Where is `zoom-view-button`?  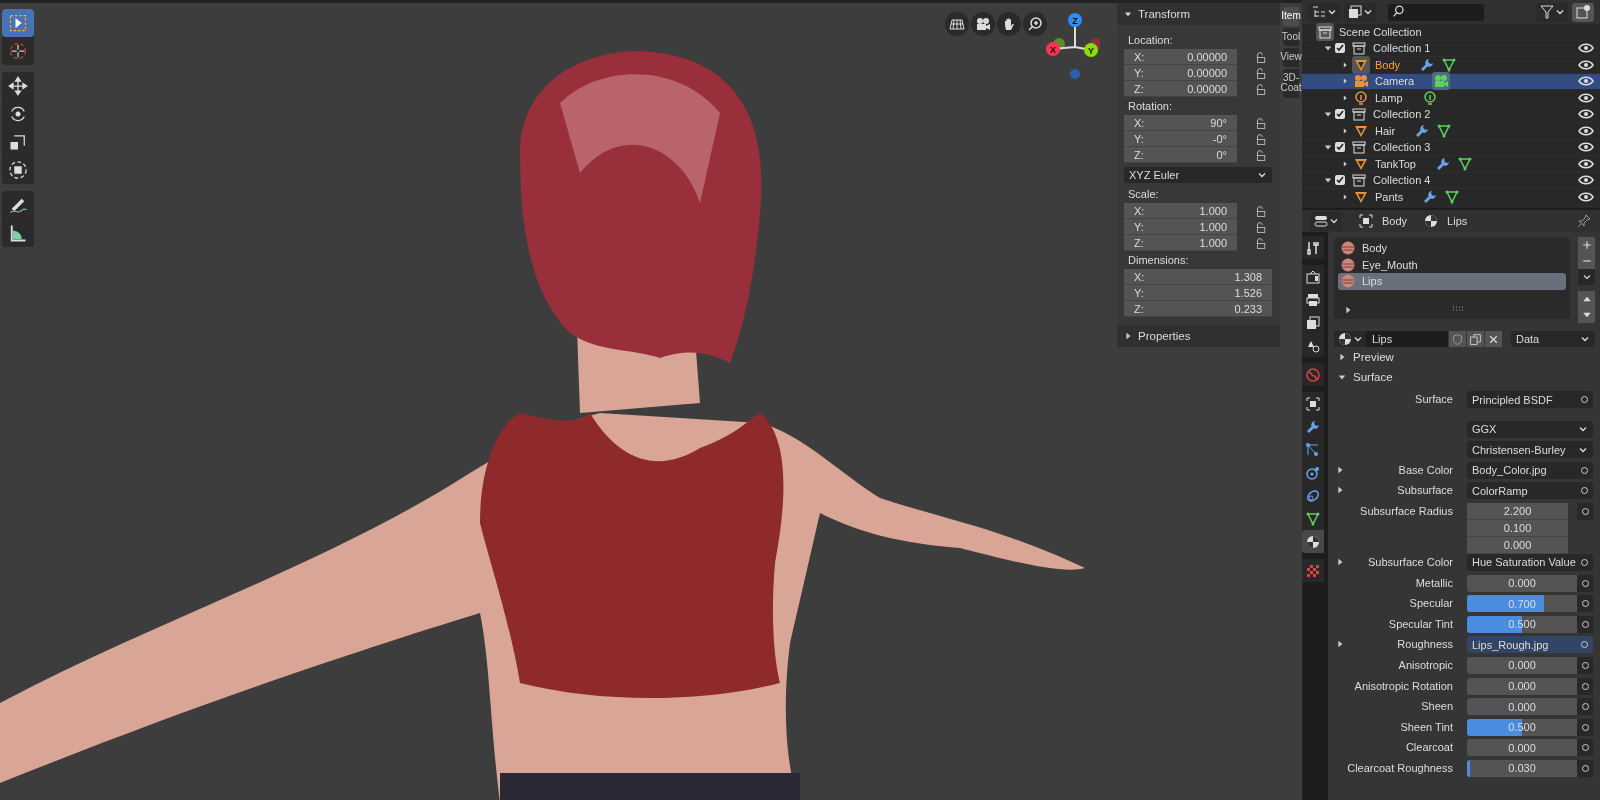
zoom-view-button is located at coordinates (1035, 24).